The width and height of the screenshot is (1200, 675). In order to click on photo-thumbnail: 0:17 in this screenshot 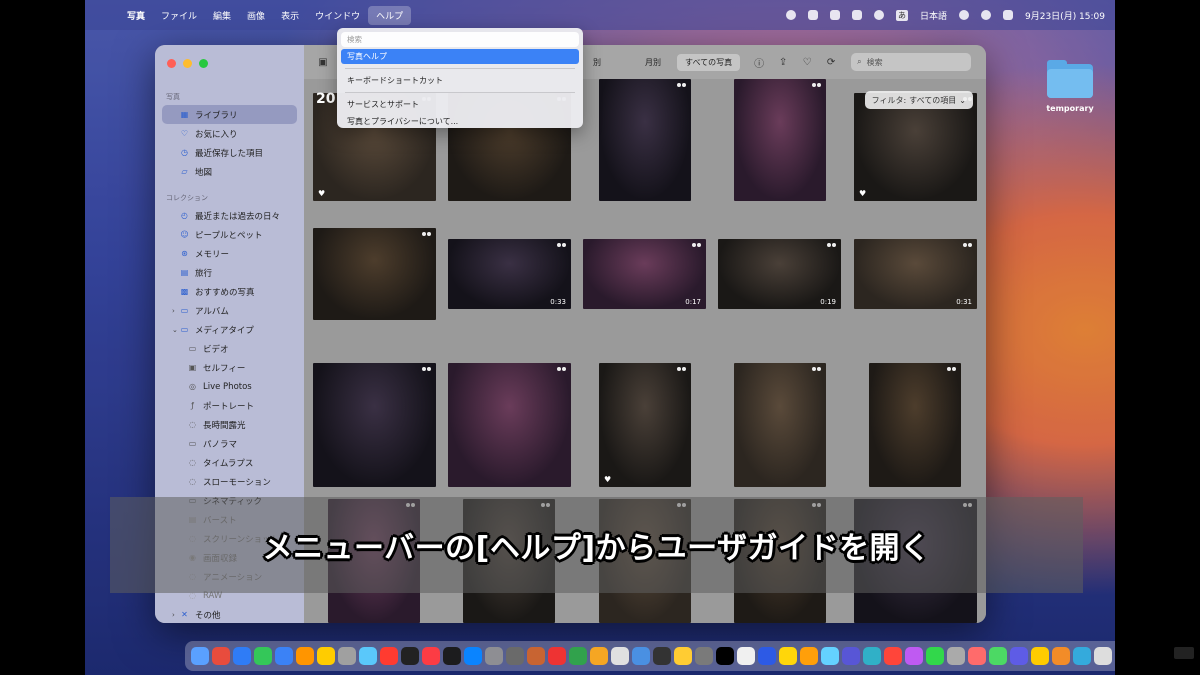, I will do `click(644, 274)`.